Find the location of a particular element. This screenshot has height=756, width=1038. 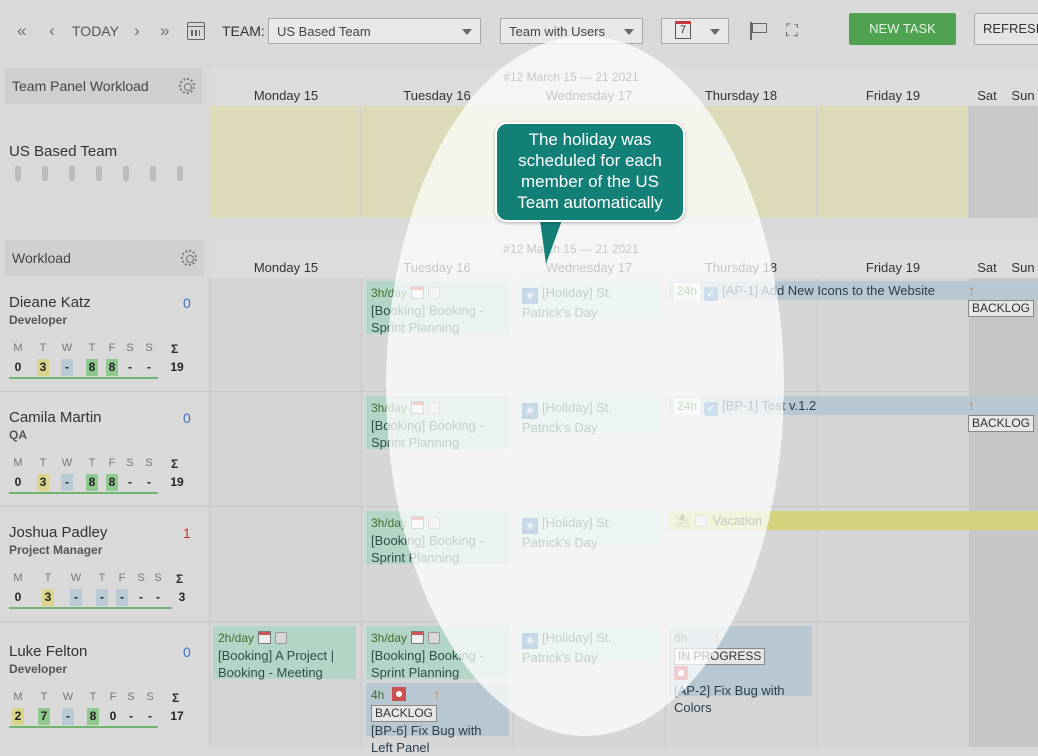

check-icon: ✓ is located at coordinates (711, 409).